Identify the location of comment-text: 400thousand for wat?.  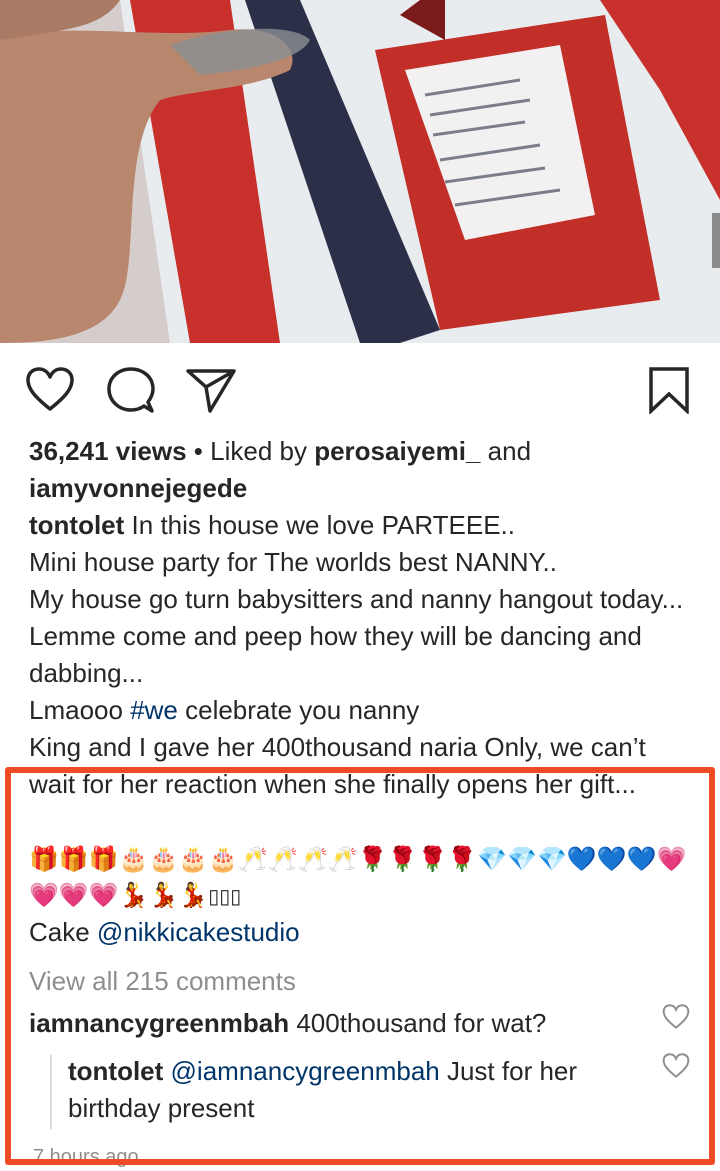
(418, 1023).